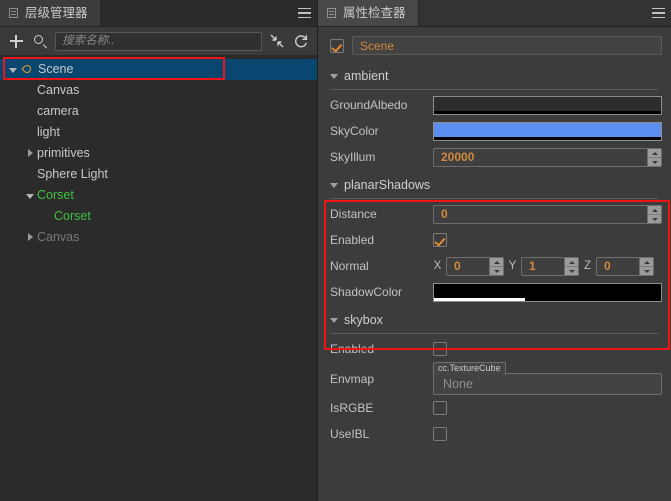 The width and height of the screenshot is (671, 501). What do you see at coordinates (277, 41) in the screenshot?
I see `collapse-all-icon` at bounding box center [277, 41].